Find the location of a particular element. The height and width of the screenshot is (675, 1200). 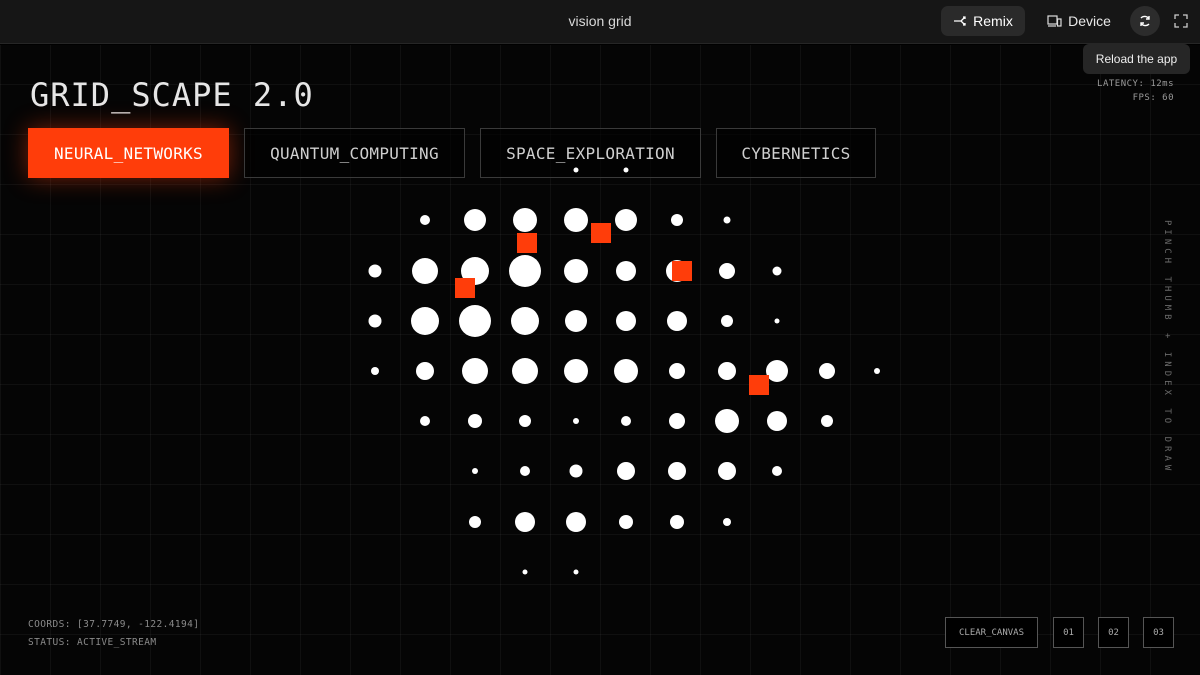

preset-02-button: 02 is located at coordinates (1113, 632).